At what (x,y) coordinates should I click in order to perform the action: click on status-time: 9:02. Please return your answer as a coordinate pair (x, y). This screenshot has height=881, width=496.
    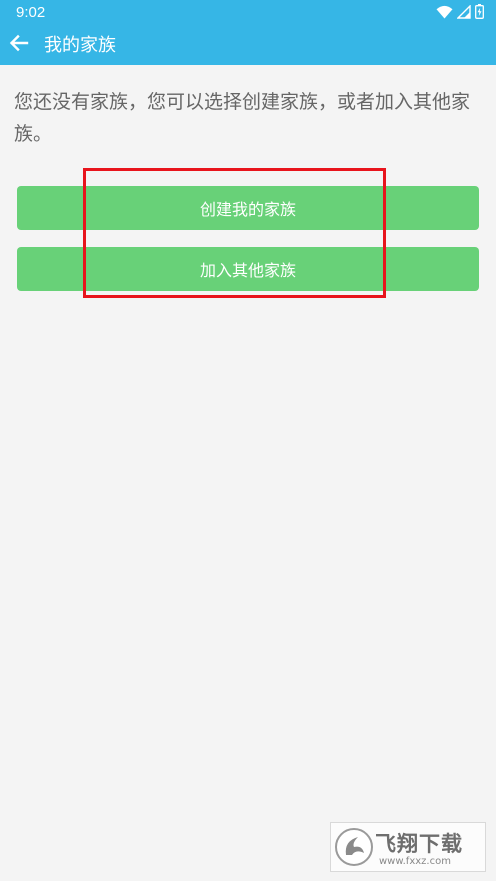
    Looking at the image, I should click on (31, 12).